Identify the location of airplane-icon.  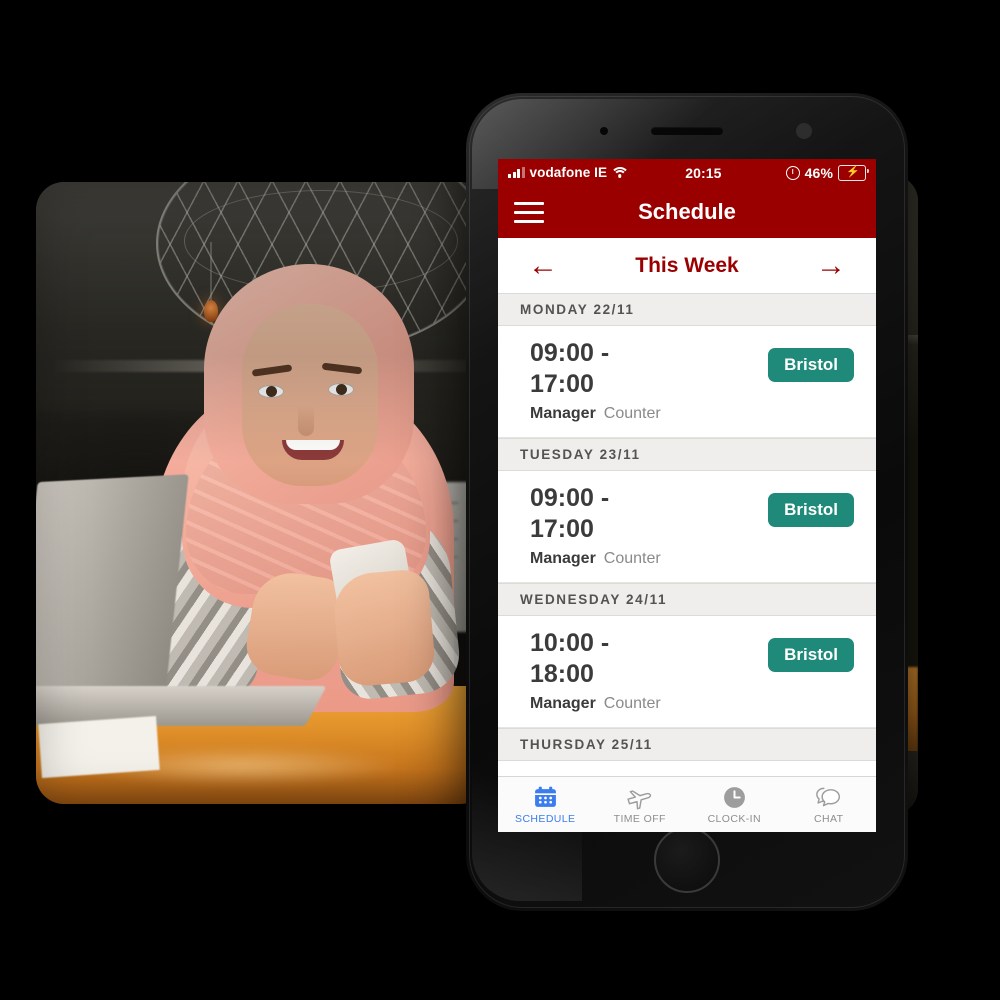
(639, 797).